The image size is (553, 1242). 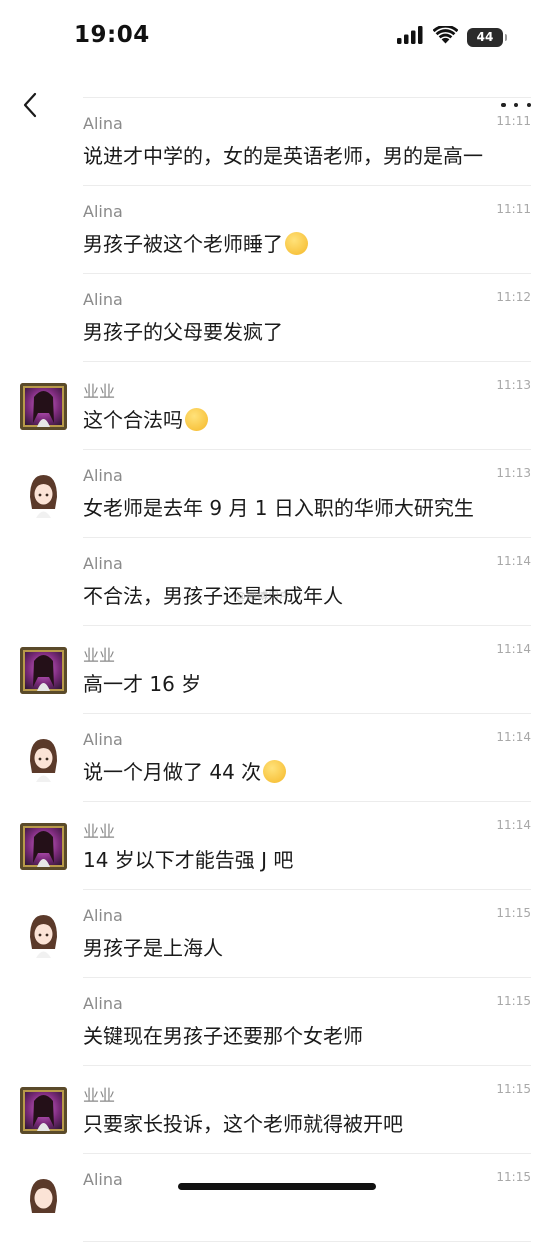 What do you see at coordinates (445, 36) in the screenshot?
I see `wifi-icon` at bounding box center [445, 36].